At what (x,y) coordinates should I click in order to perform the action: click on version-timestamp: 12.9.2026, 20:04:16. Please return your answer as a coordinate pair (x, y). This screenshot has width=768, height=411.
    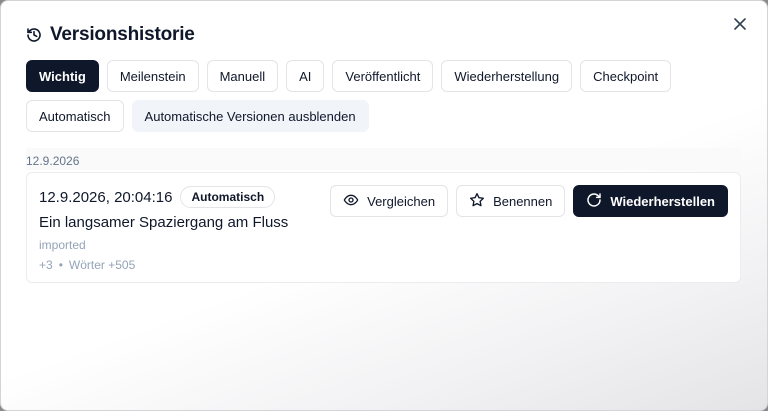
    Looking at the image, I should click on (106, 197).